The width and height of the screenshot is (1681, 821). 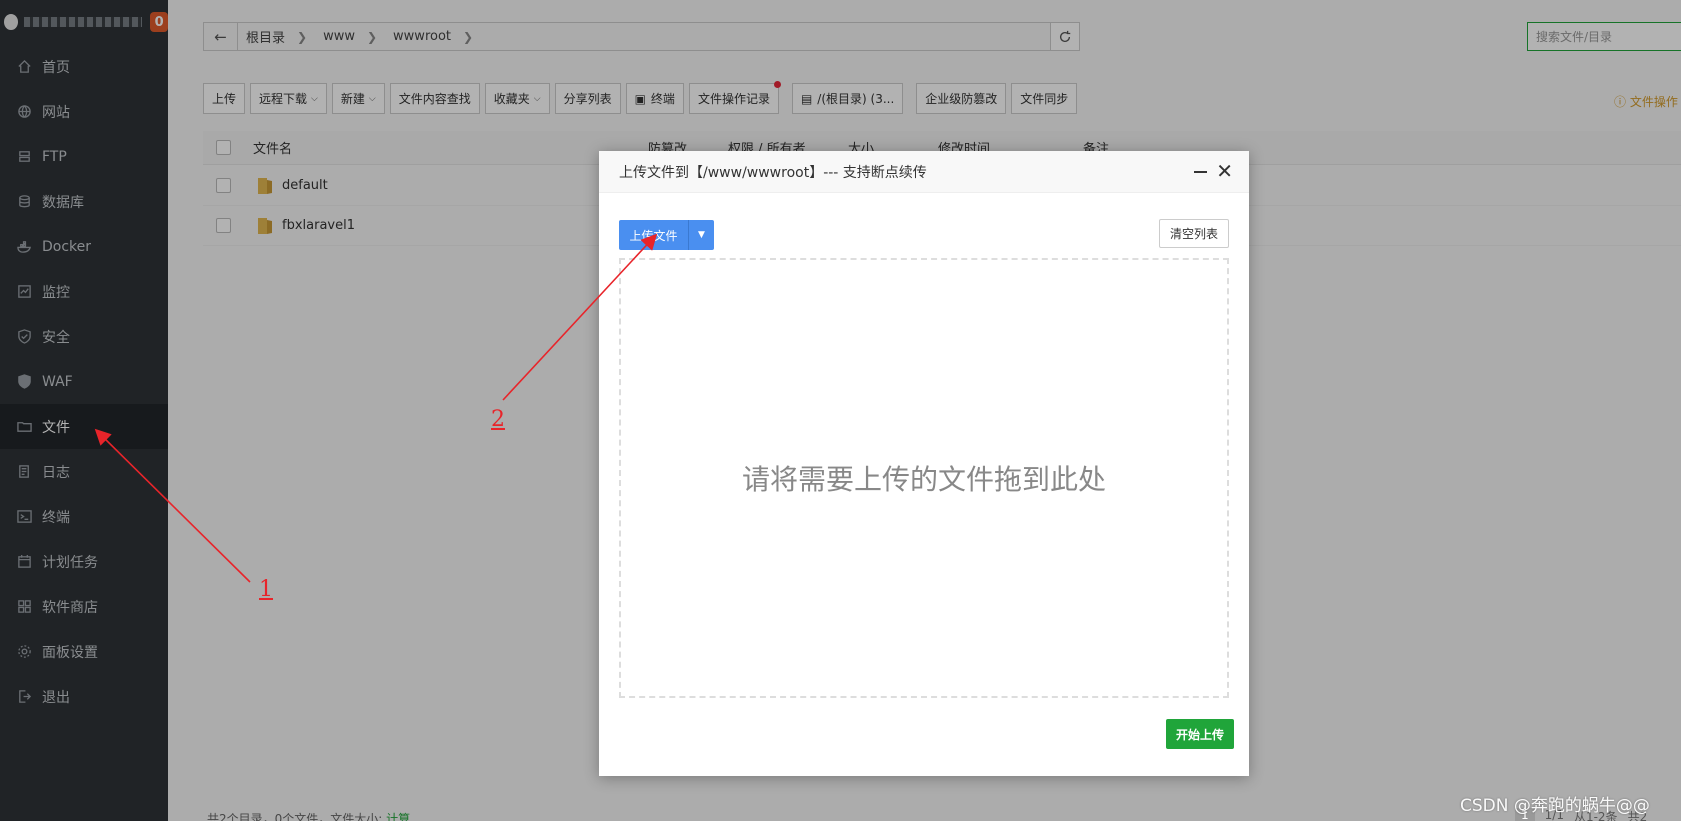 I want to click on dialog-title: 上传文件到【/www/wwwroot】--- 支持断点续传, so click(x=773, y=172).